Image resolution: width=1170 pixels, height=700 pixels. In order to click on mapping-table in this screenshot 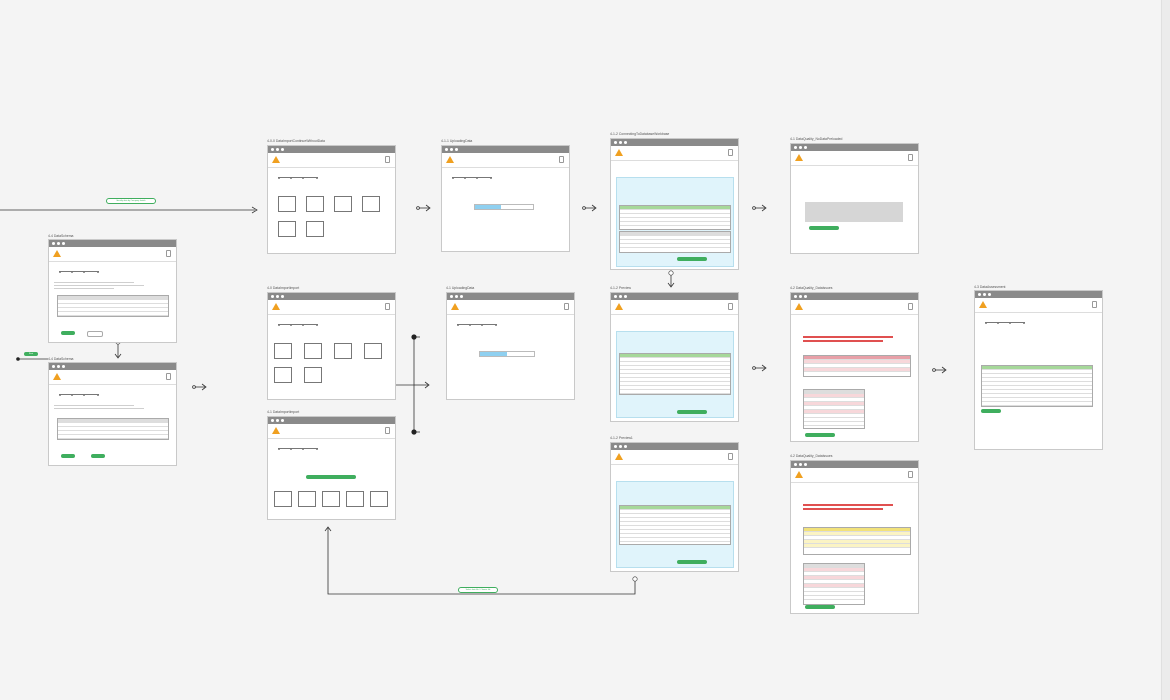, I will do `click(675, 217)`.